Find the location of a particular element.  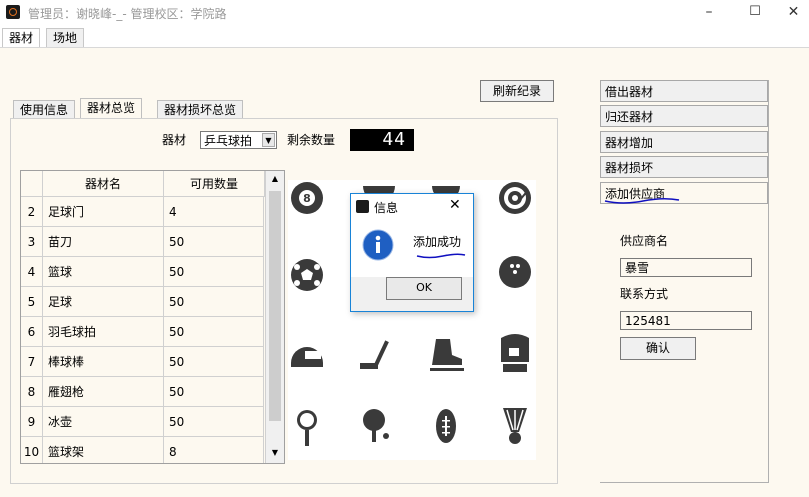

dialog-body: 添加成功 is located at coordinates (412, 248).